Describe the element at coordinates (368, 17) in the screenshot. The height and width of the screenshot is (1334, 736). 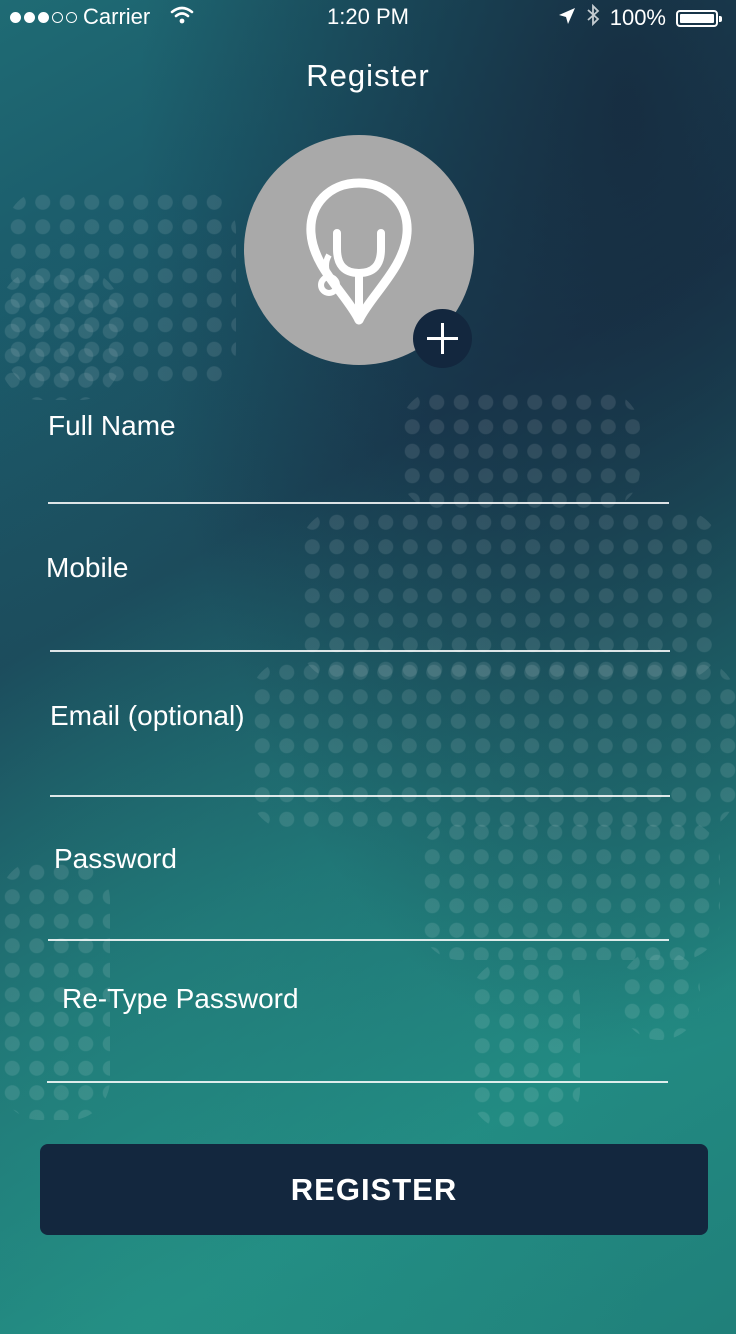
I see `status-bar: Carrier 1:20 PM 100%` at that location.